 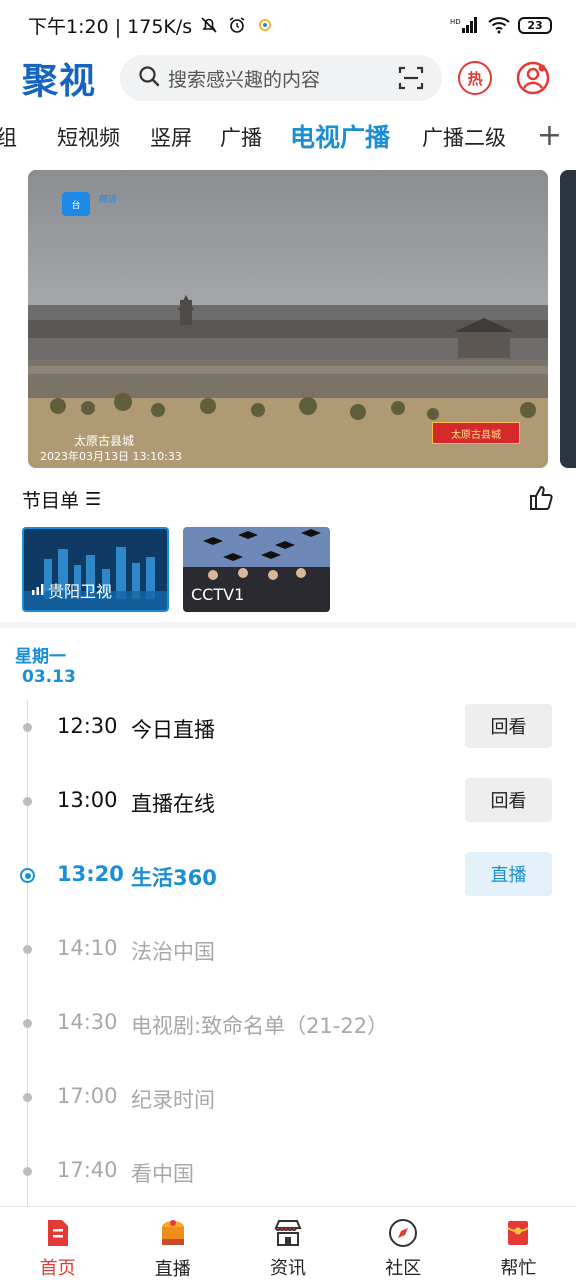 I want to click on add-tab-button: +, so click(x=549, y=135).